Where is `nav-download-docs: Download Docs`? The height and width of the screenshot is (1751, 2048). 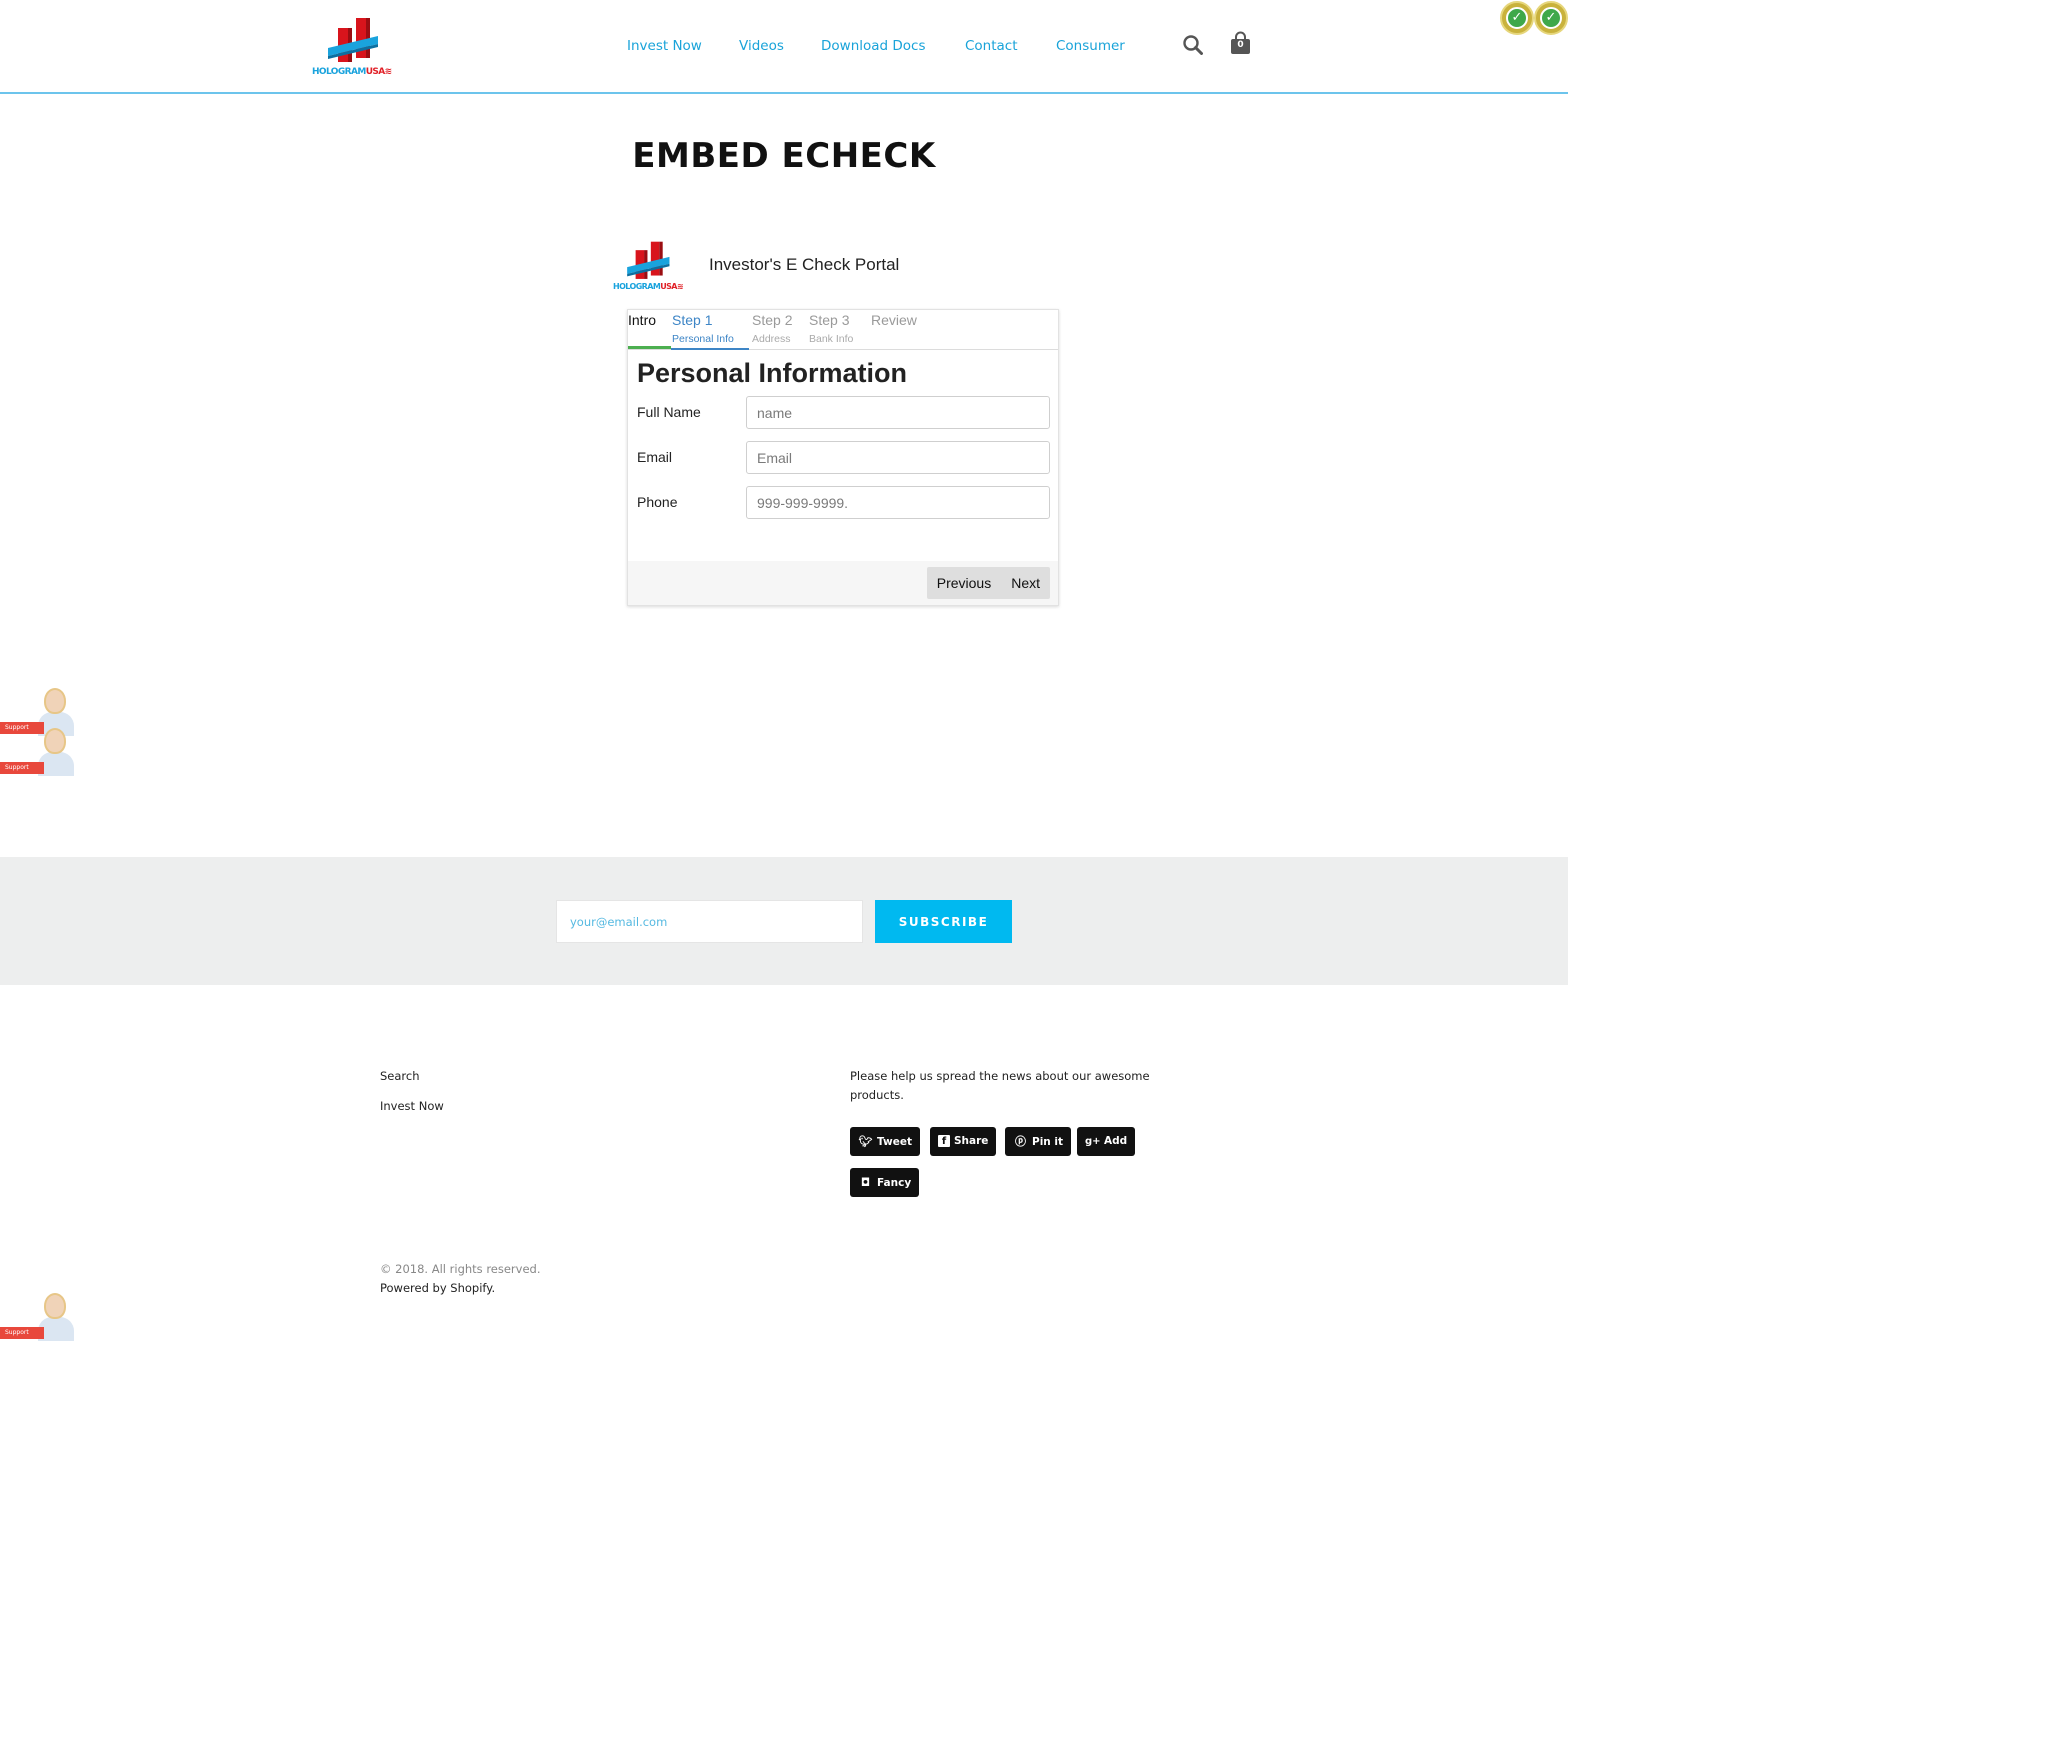 nav-download-docs: Download Docs is located at coordinates (873, 46).